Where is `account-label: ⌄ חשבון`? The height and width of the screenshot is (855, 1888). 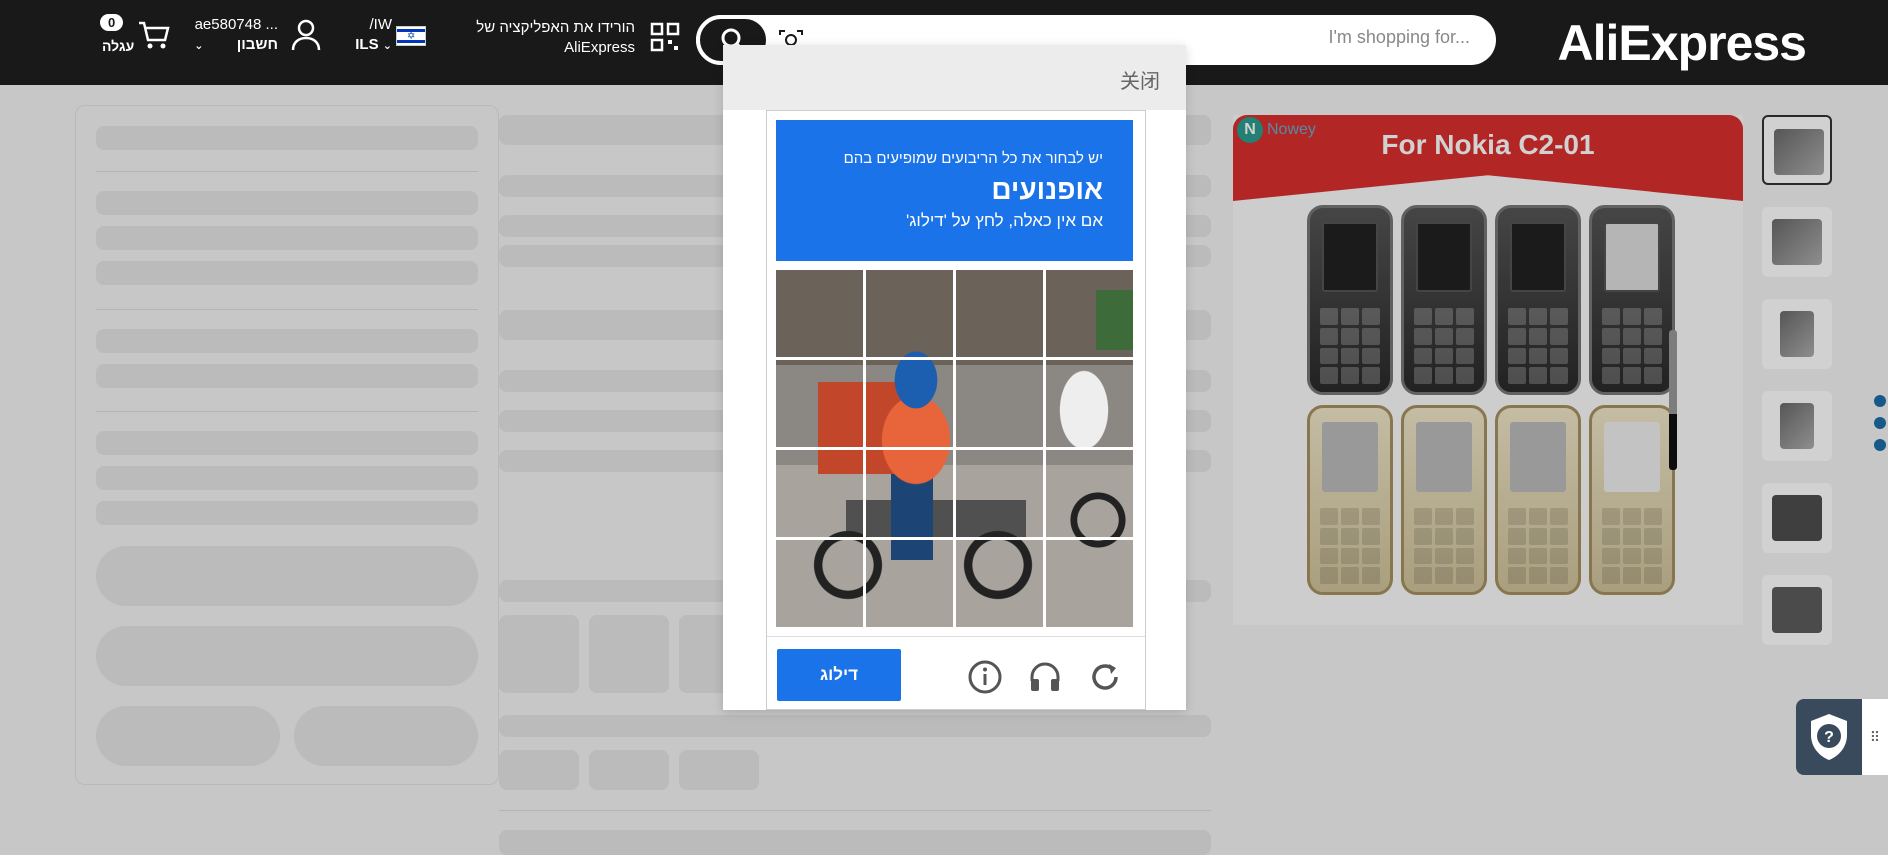 account-label: ⌄ חשבון is located at coordinates (236, 44).